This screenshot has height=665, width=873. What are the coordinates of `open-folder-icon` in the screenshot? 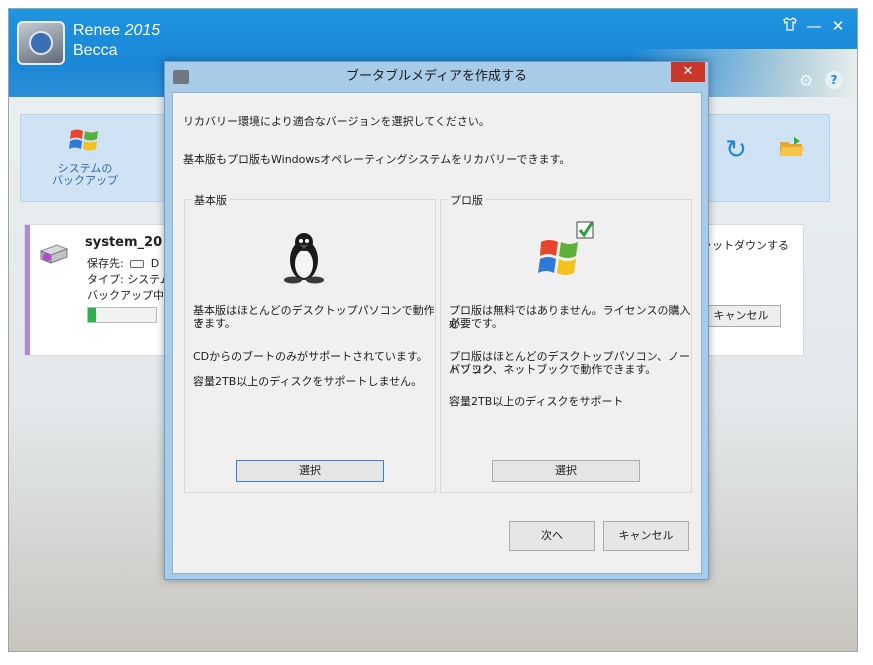 It's located at (792, 150).